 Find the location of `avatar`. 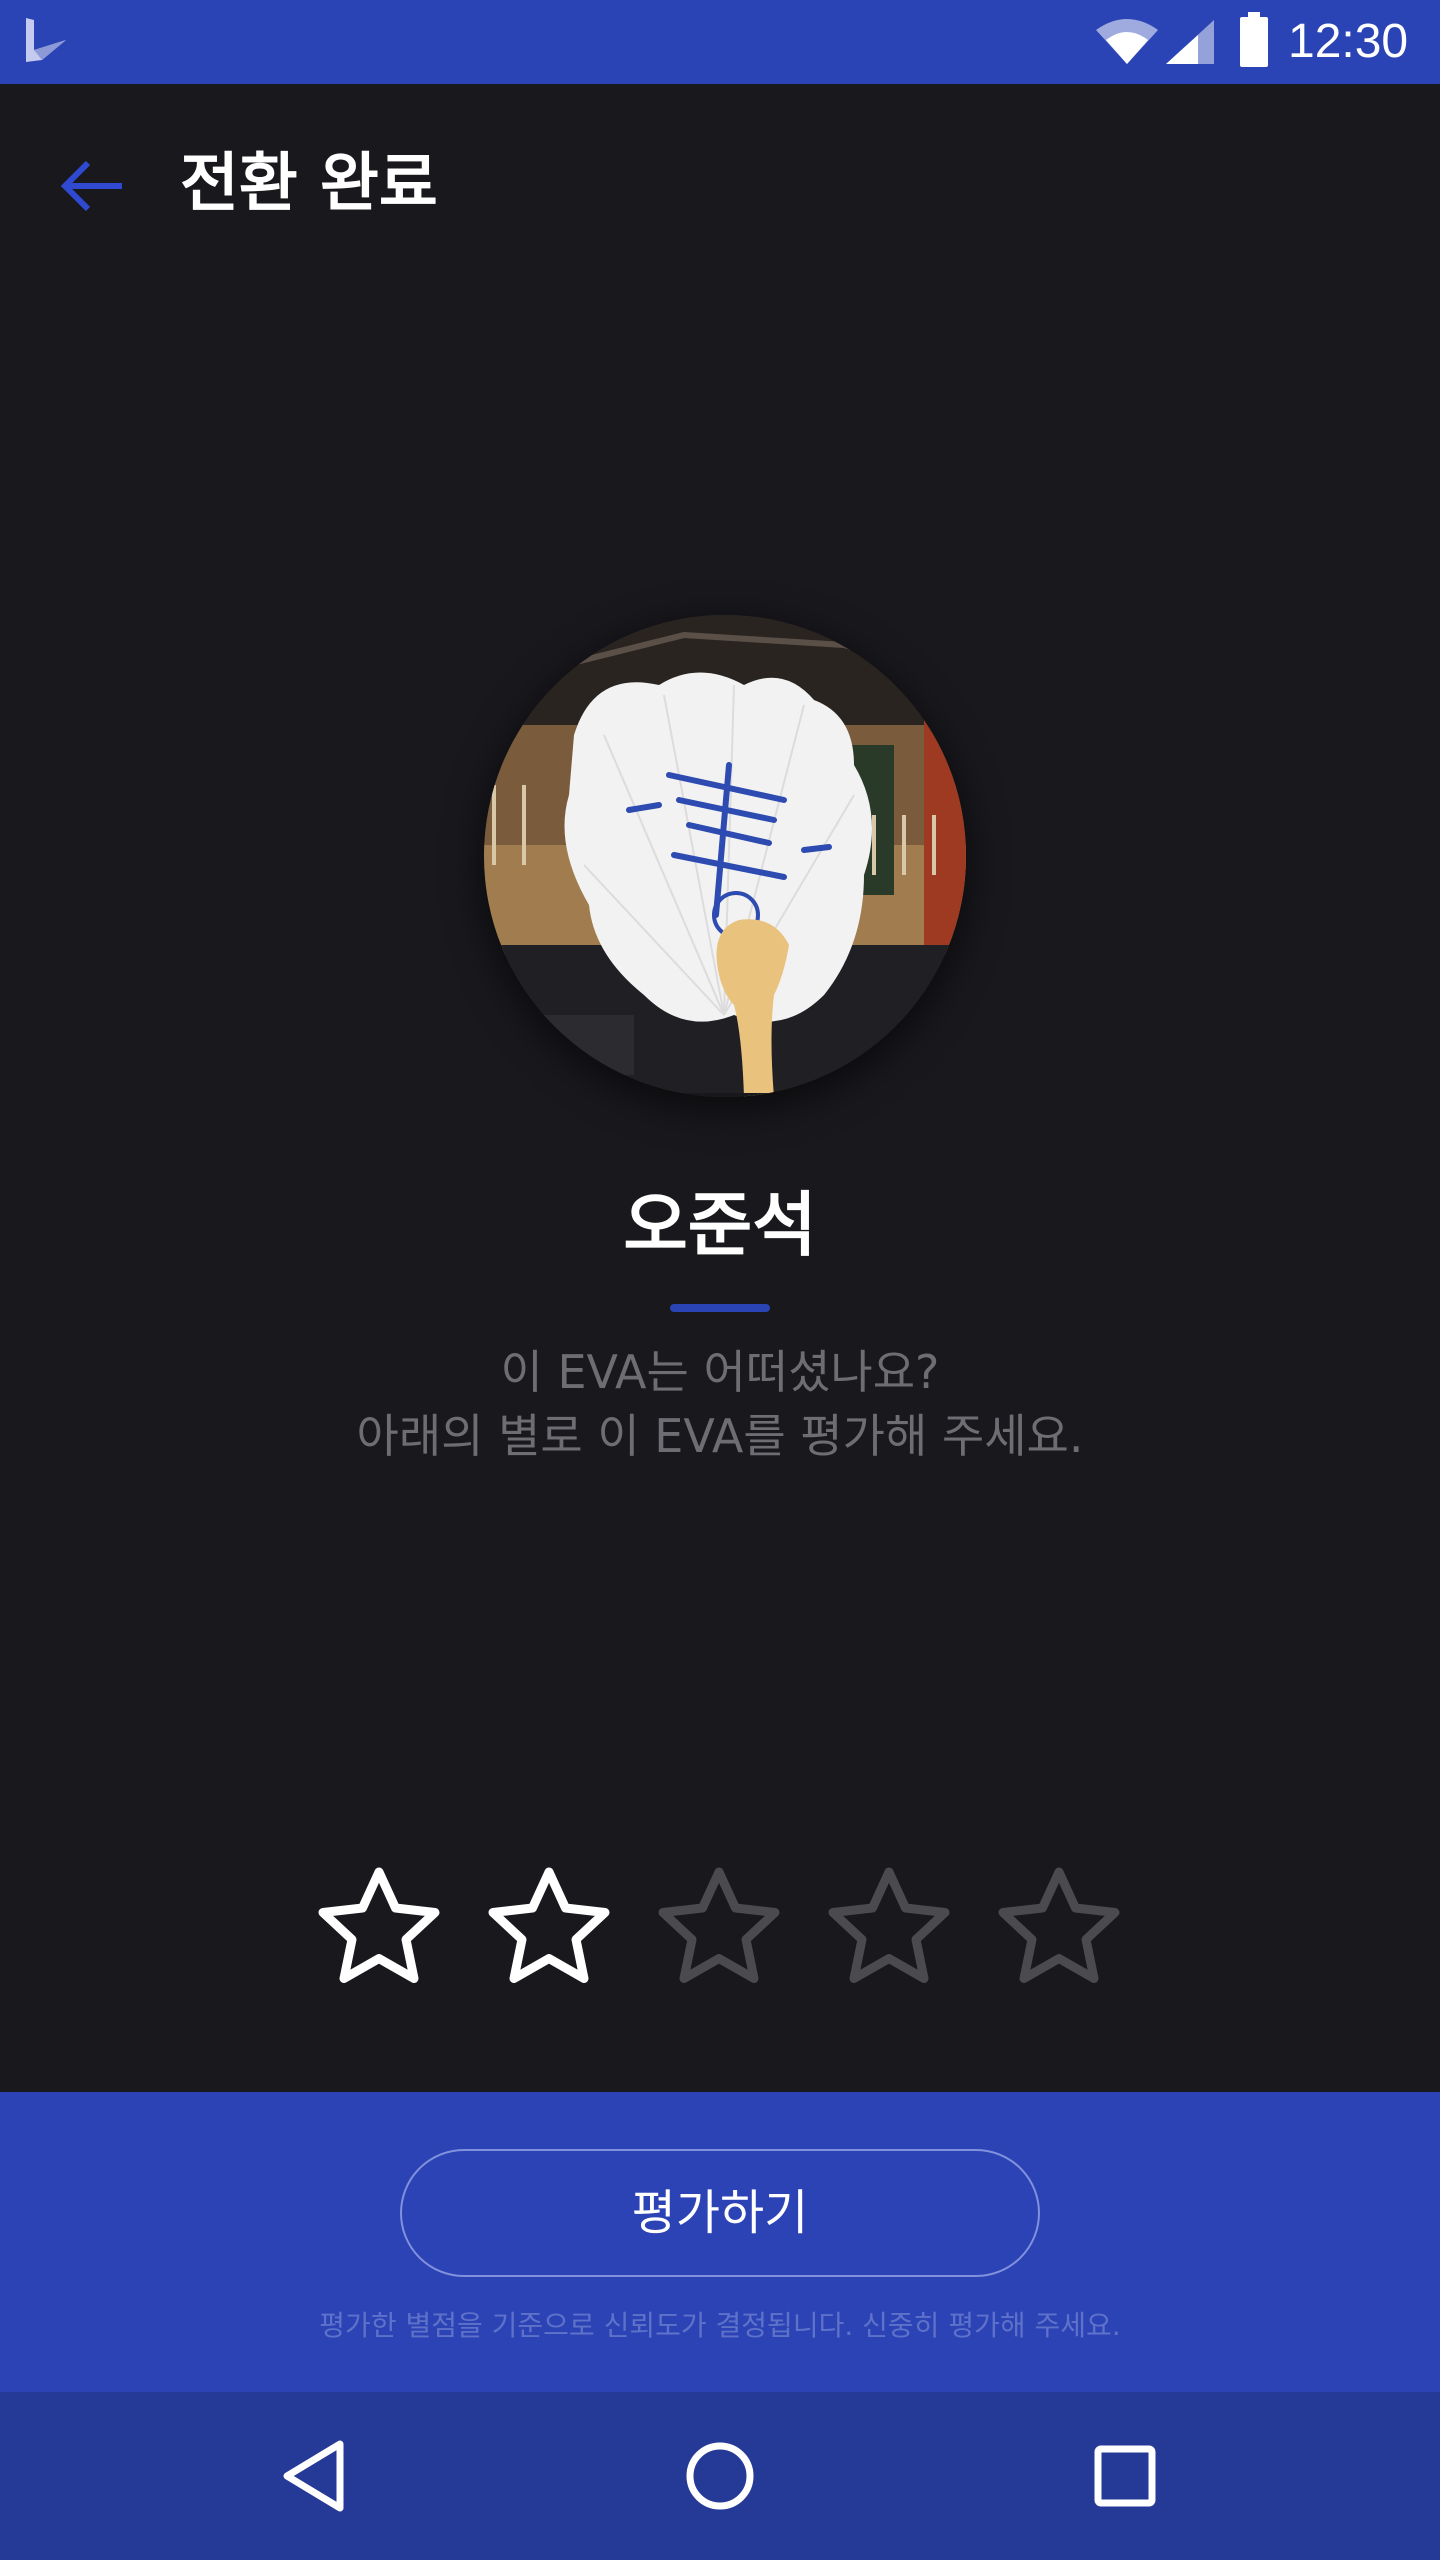

avatar is located at coordinates (725, 856).